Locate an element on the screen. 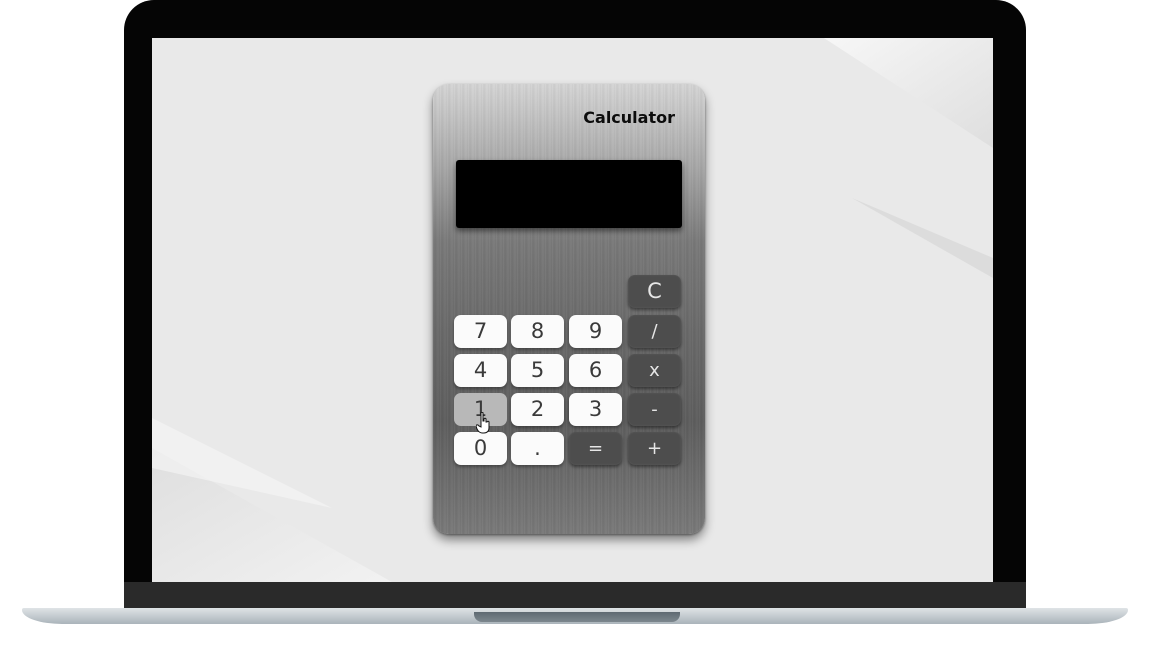 This screenshot has width=1152, height=648. multiply-button: x is located at coordinates (654, 370).